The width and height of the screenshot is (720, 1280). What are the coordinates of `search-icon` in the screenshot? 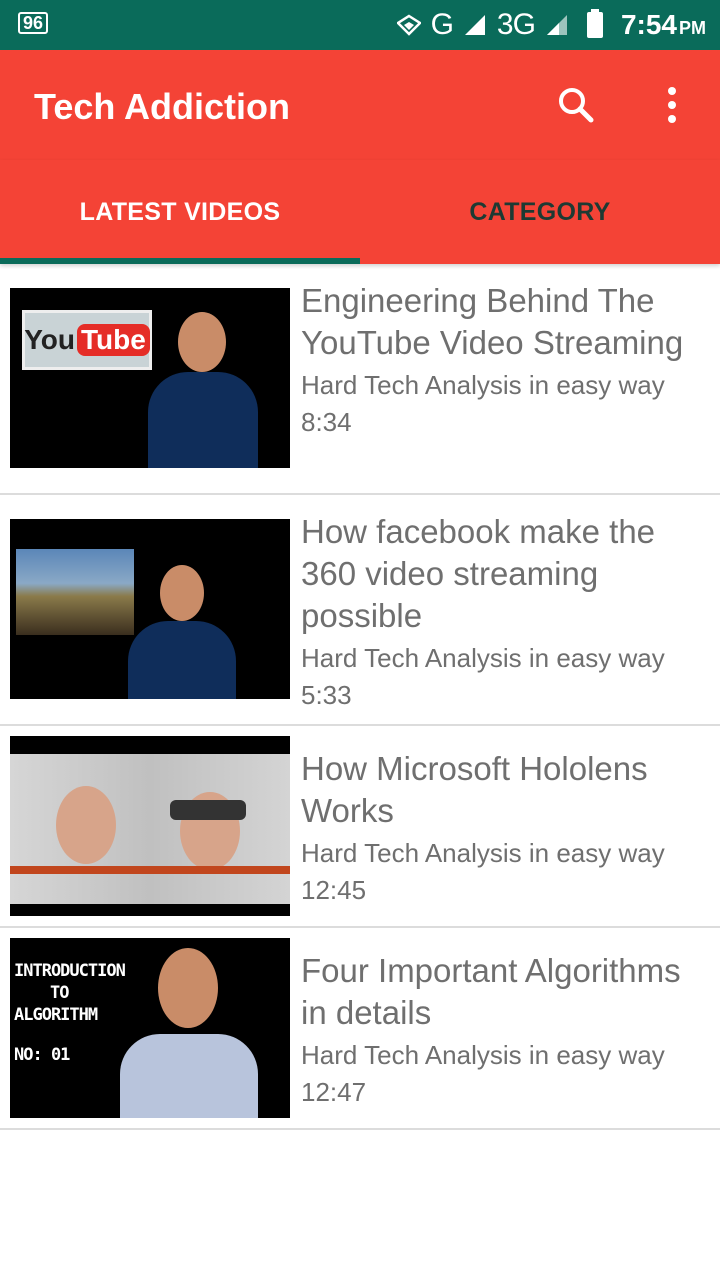 It's located at (576, 105).